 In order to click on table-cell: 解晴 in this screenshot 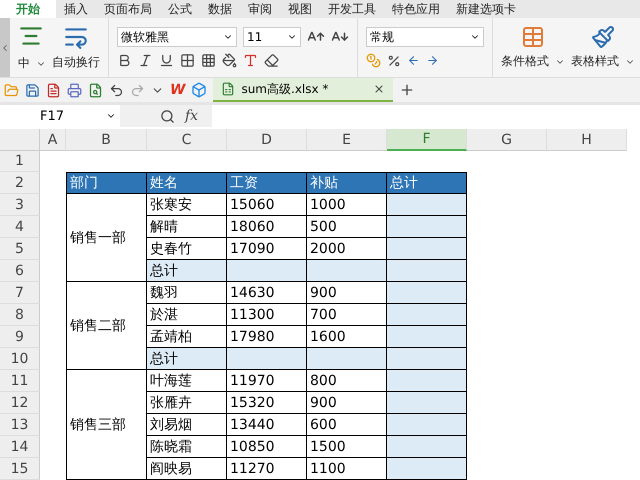, I will do `click(187, 227)`.